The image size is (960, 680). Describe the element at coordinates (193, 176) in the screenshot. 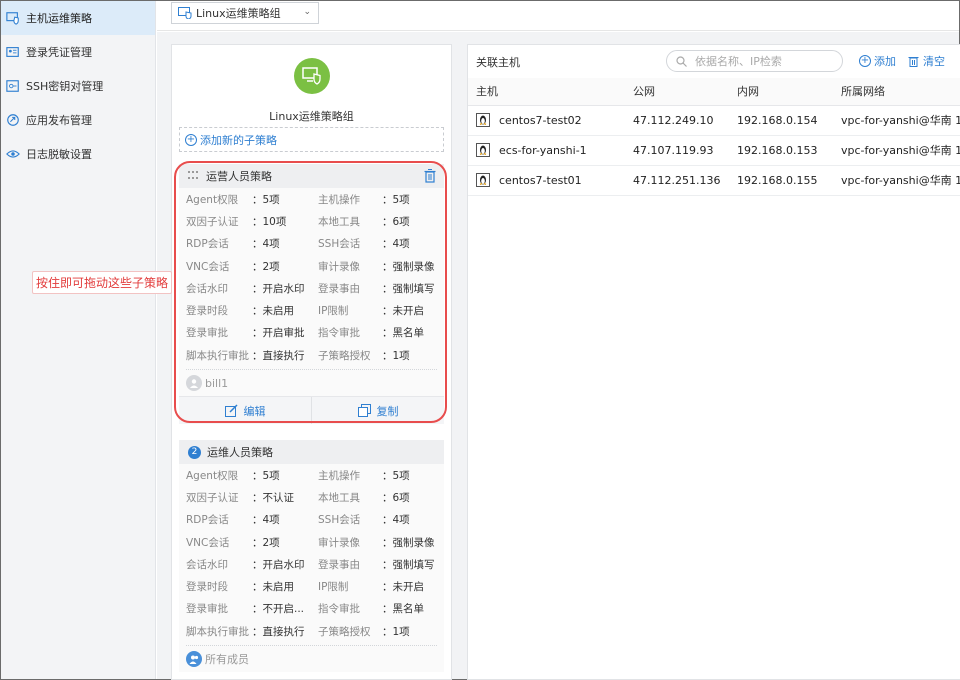

I see `drag-handle-icon` at that location.